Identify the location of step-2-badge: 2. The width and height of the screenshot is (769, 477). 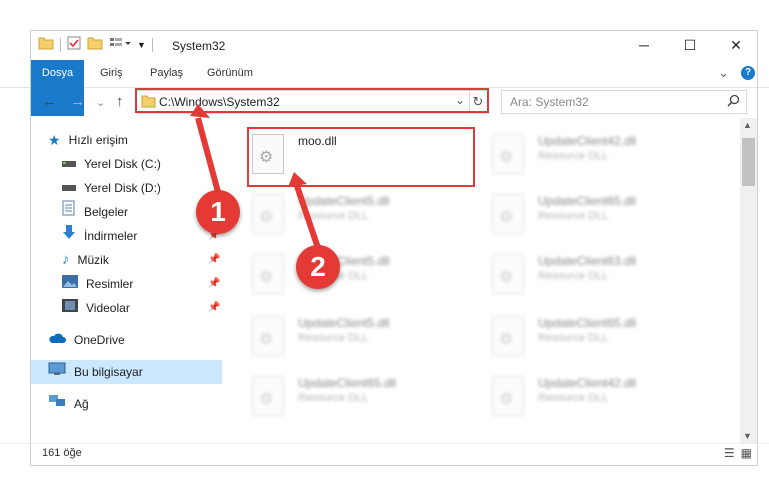
(318, 267).